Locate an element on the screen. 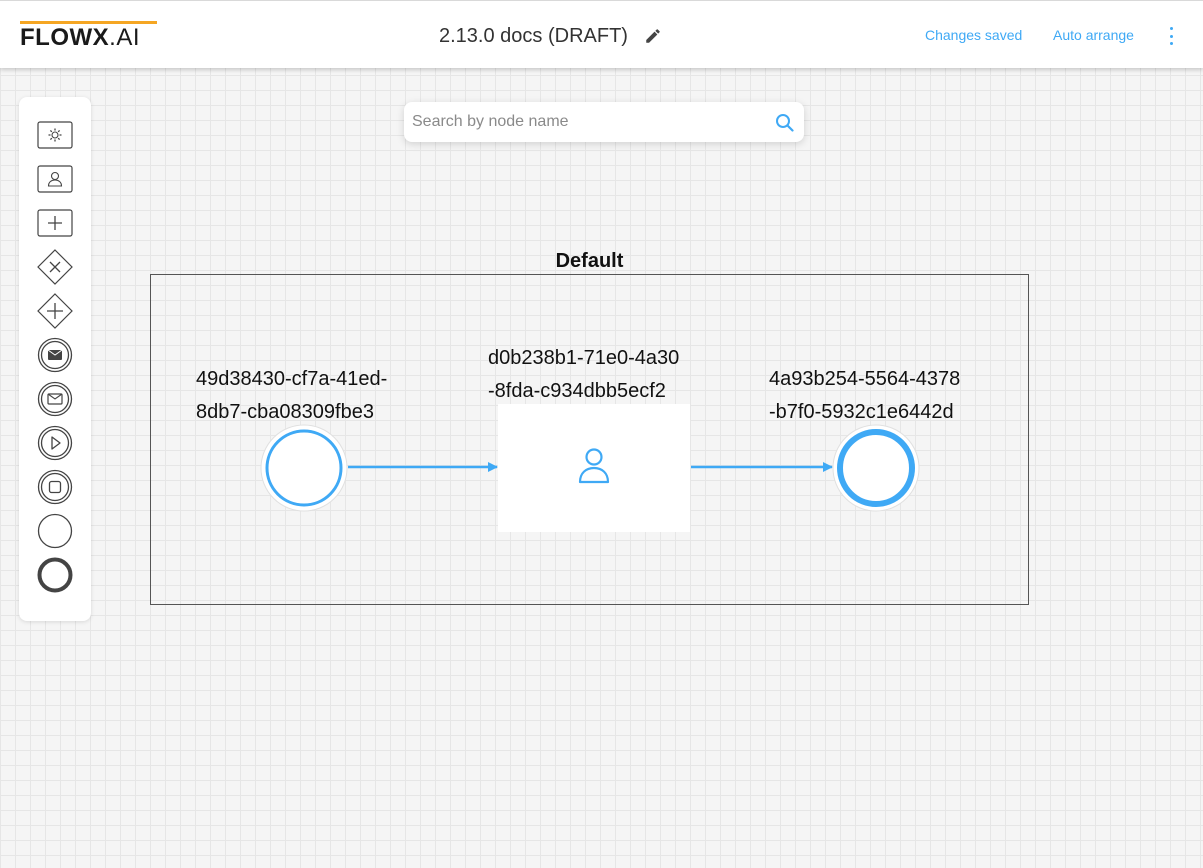 The image size is (1203, 868). save-status: Changes saved is located at coordinates (974, 35).